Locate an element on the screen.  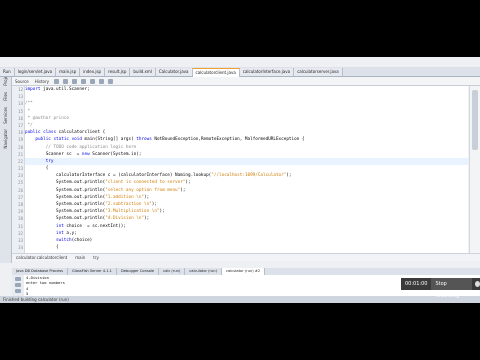
editor-tab: calculatorserver.java is located at coordinates (318, 72).